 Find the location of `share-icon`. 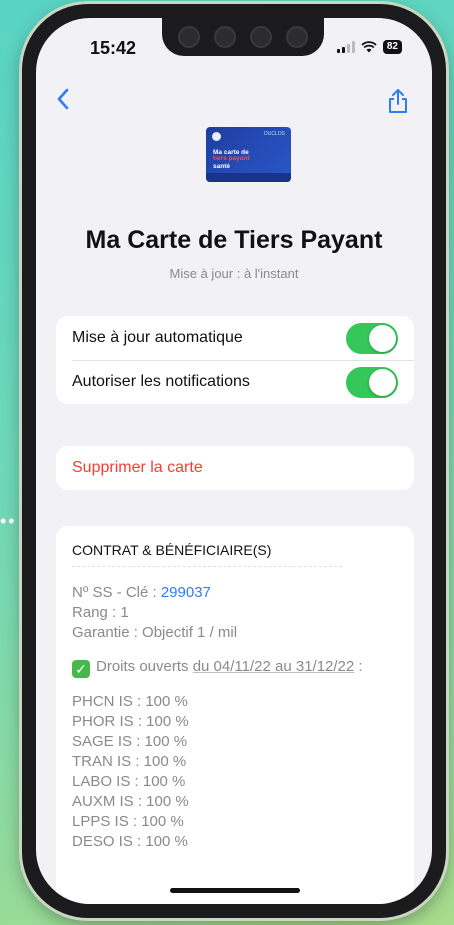

share-icon is located at coordinates (398, 101).